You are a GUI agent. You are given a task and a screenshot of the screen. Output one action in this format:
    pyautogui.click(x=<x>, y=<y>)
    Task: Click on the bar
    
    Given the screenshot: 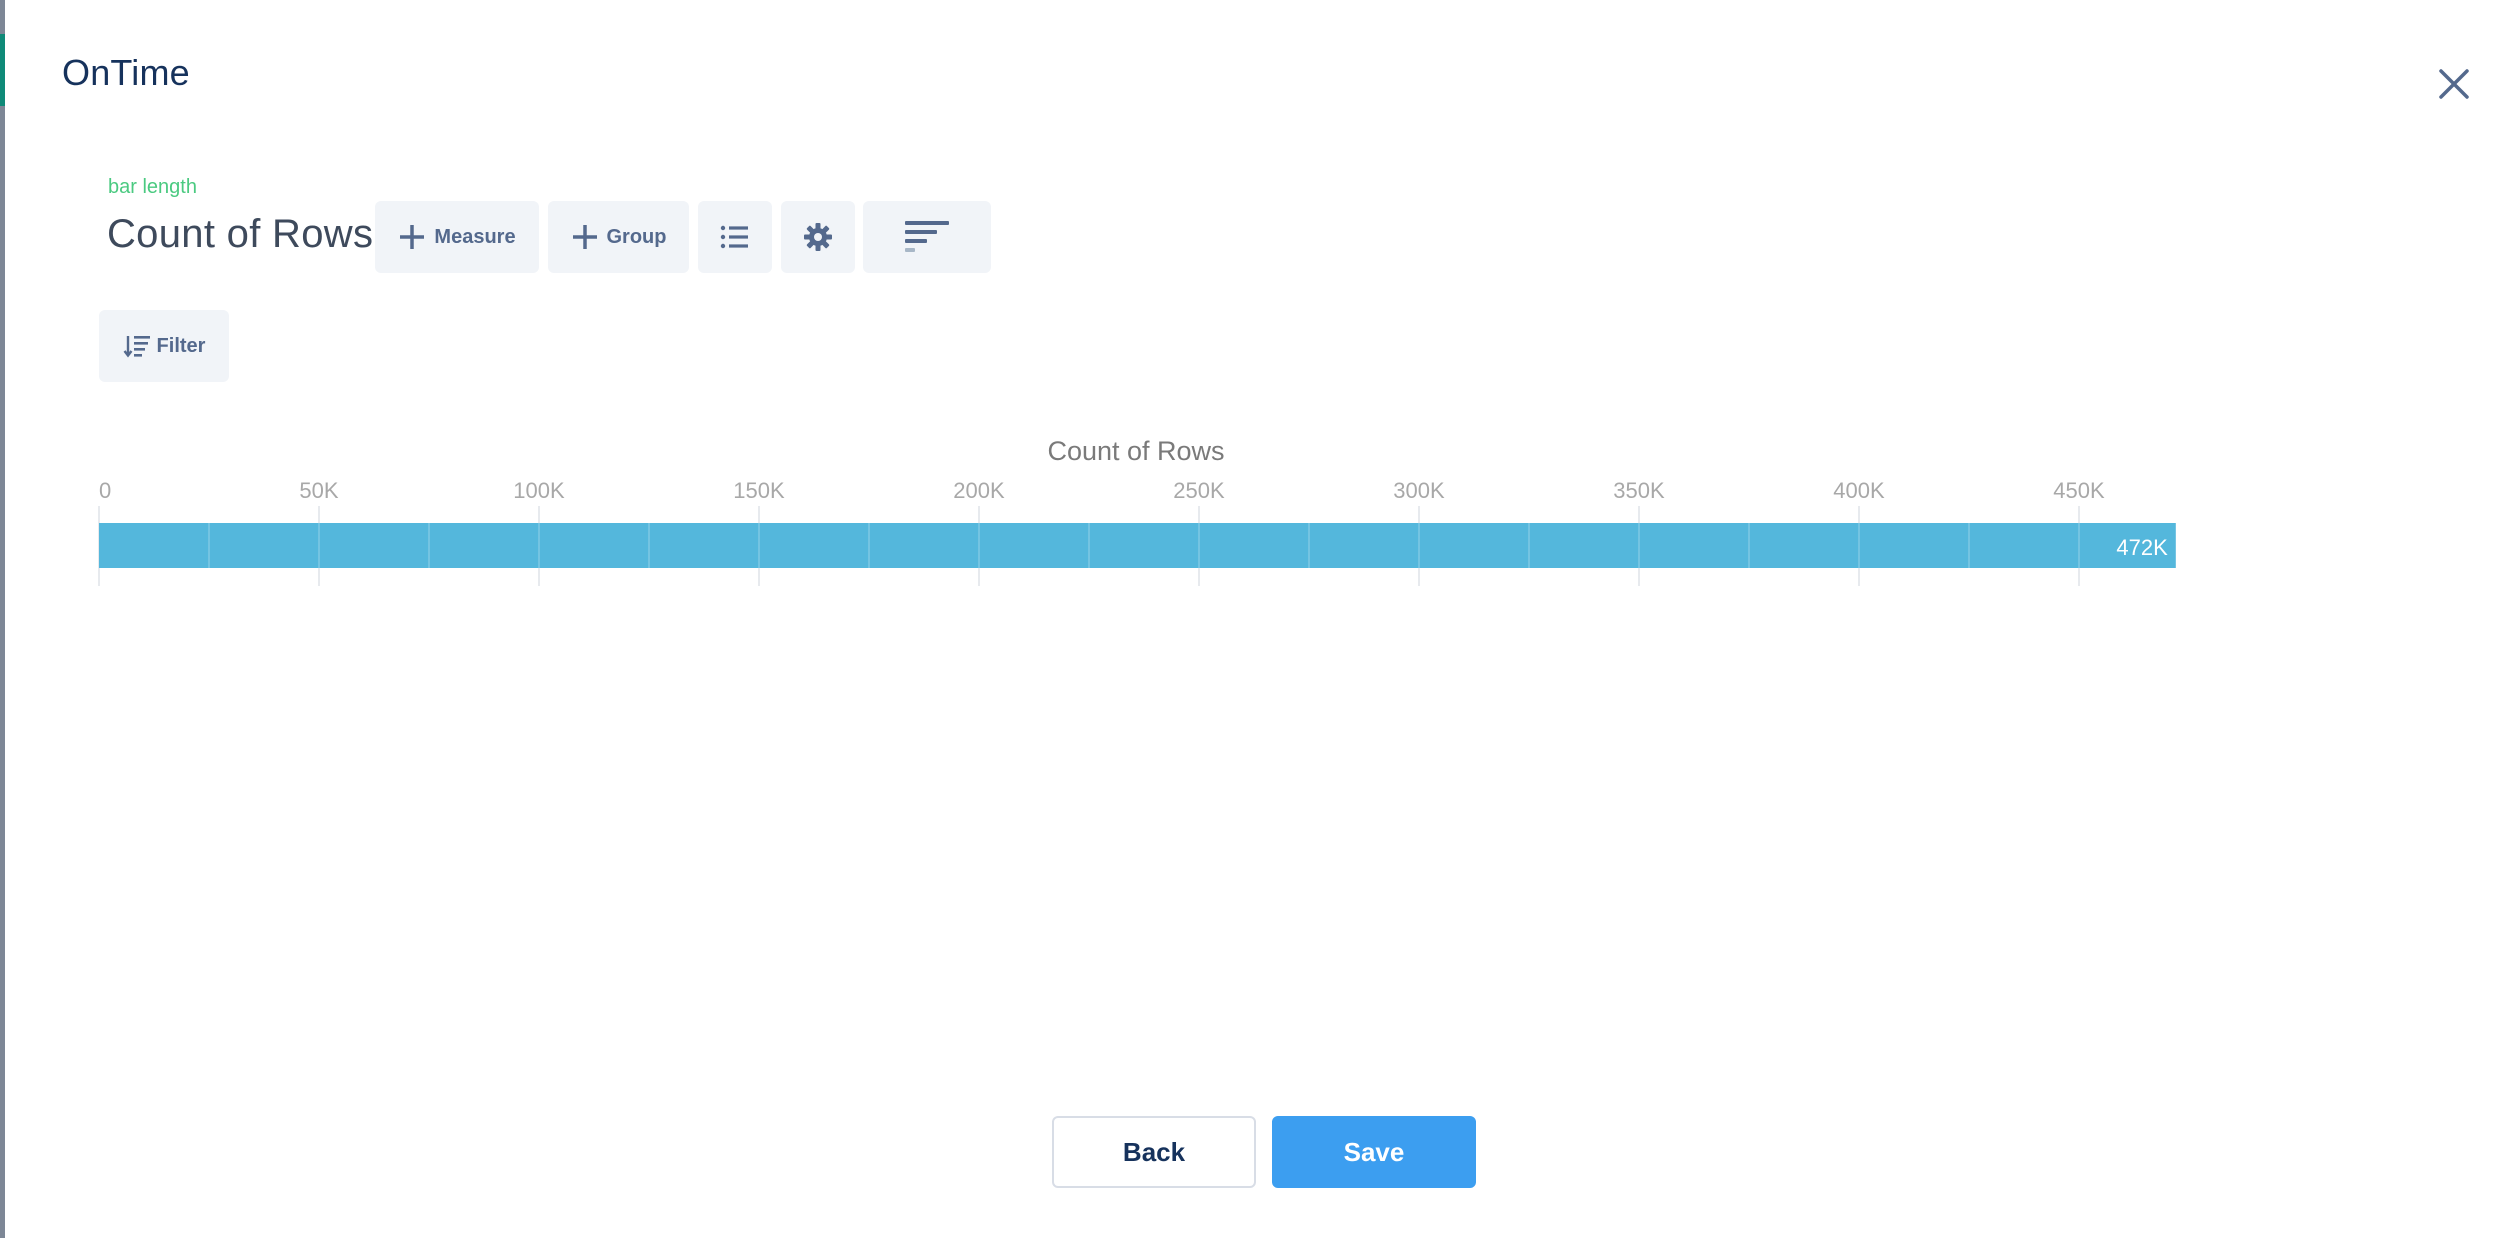 What is the action you would take?
    pyautogui.click(x=1137, y=545)
    